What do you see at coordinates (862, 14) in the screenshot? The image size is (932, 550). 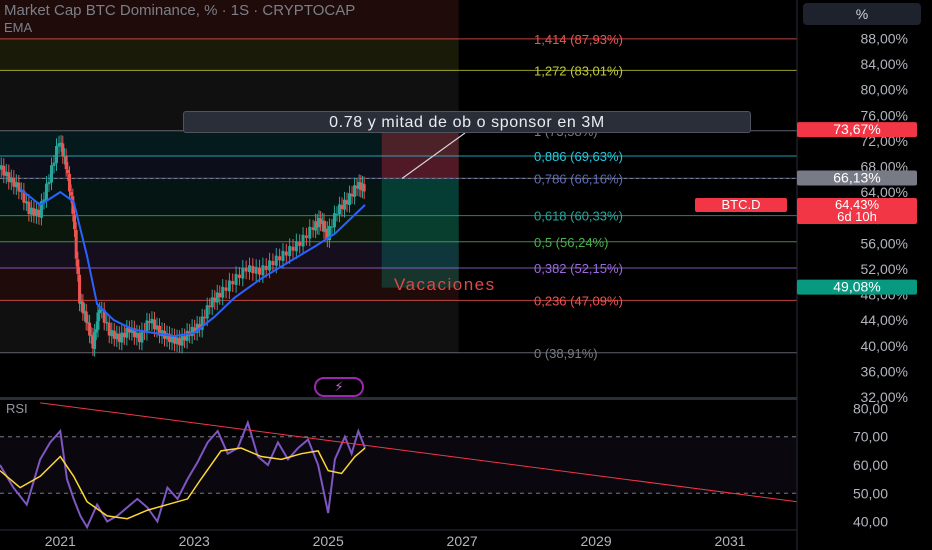 I see `percent-scale-button: %` at bounding box center [862, 14].